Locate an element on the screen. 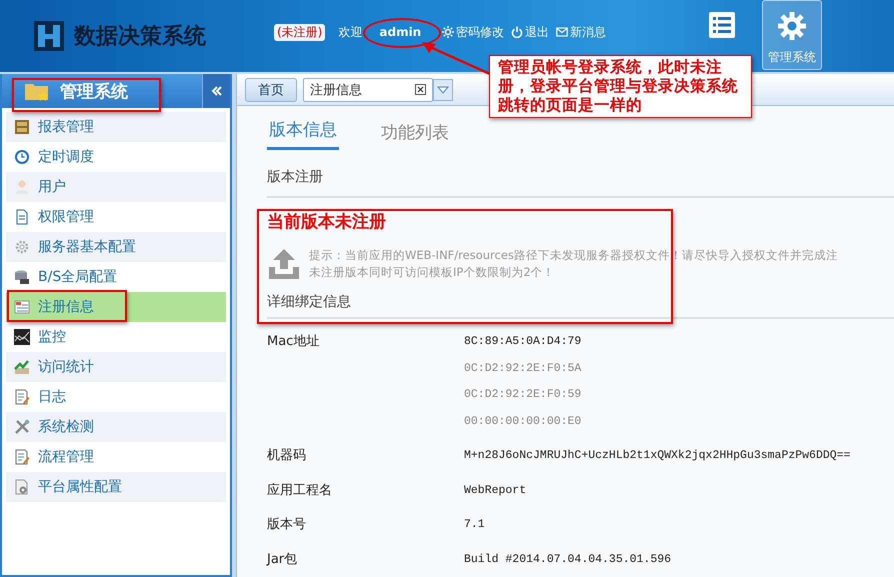 The width and height of the screenshot is (894, 577). field-label: Jar包 is located at coordinates (282, 559).